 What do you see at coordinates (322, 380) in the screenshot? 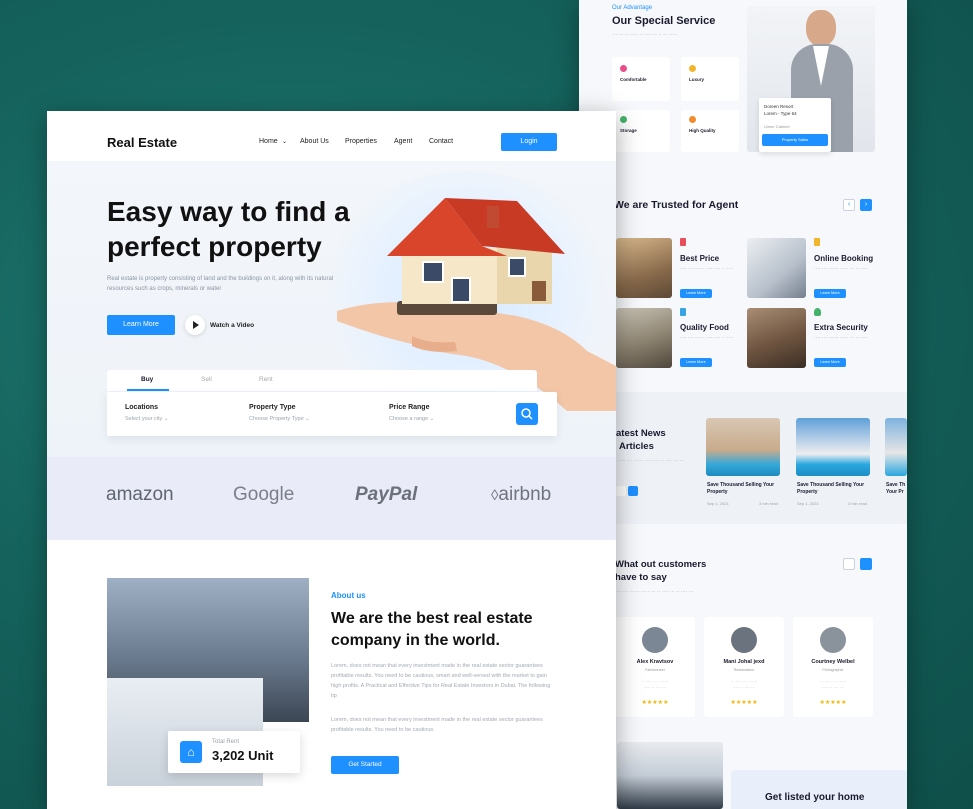
I see `search-tabs: Buy Sell Rent` at bounding box center [322, 380].